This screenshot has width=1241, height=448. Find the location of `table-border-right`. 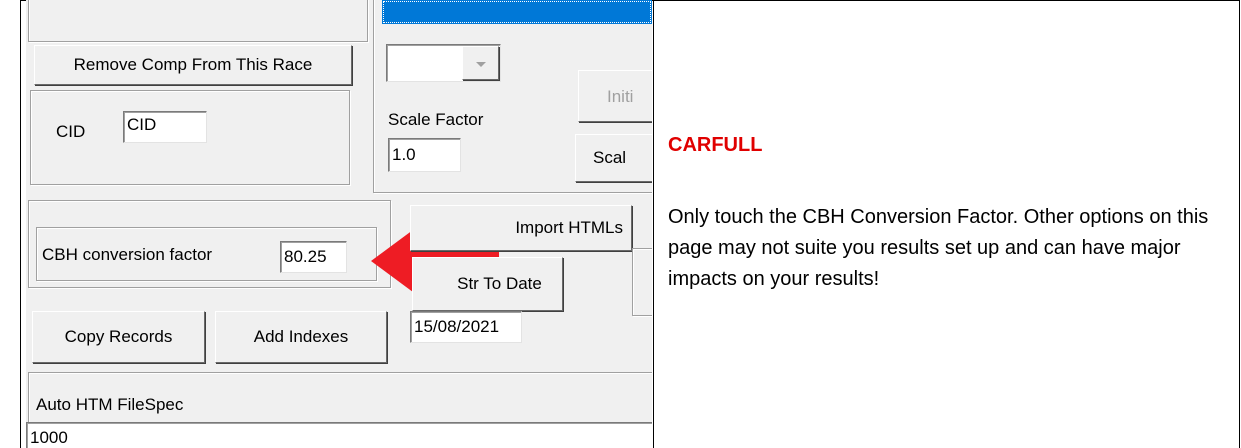

table-border-right is located at coordinates (1239, 224).